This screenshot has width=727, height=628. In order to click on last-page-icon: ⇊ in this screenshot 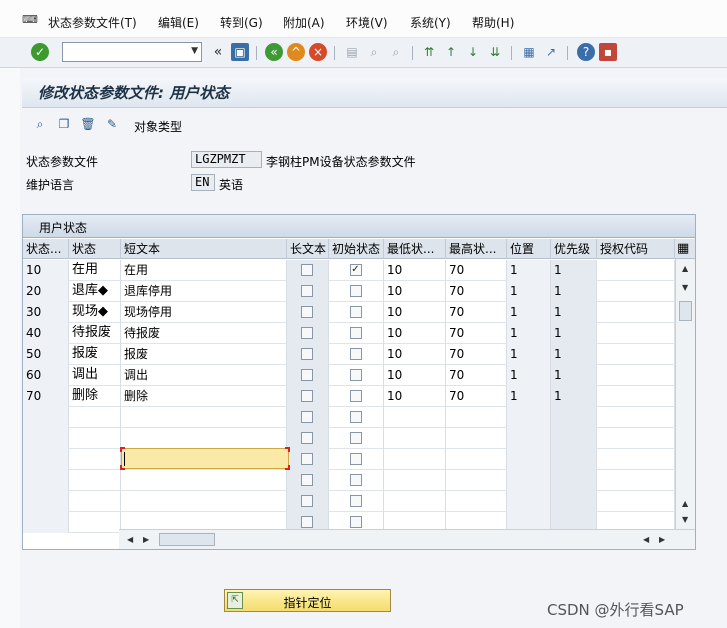, I will do `click(495, 52)`.